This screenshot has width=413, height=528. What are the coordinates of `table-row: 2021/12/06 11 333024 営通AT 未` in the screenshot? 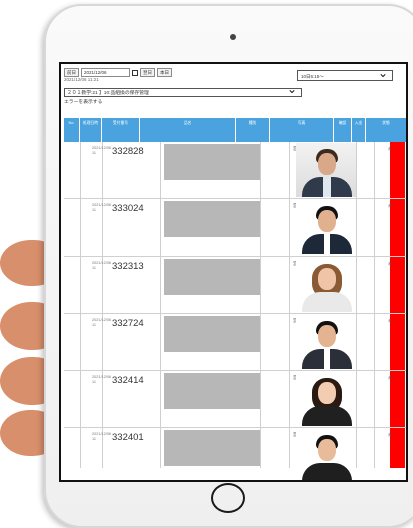 It's located at (235, 228).